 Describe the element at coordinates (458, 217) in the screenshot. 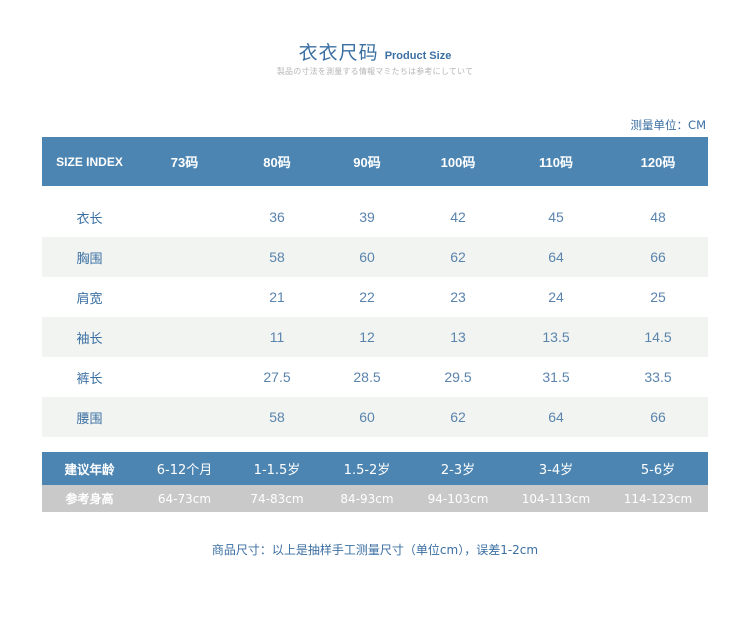

I see `table-cell: 42` at that location.